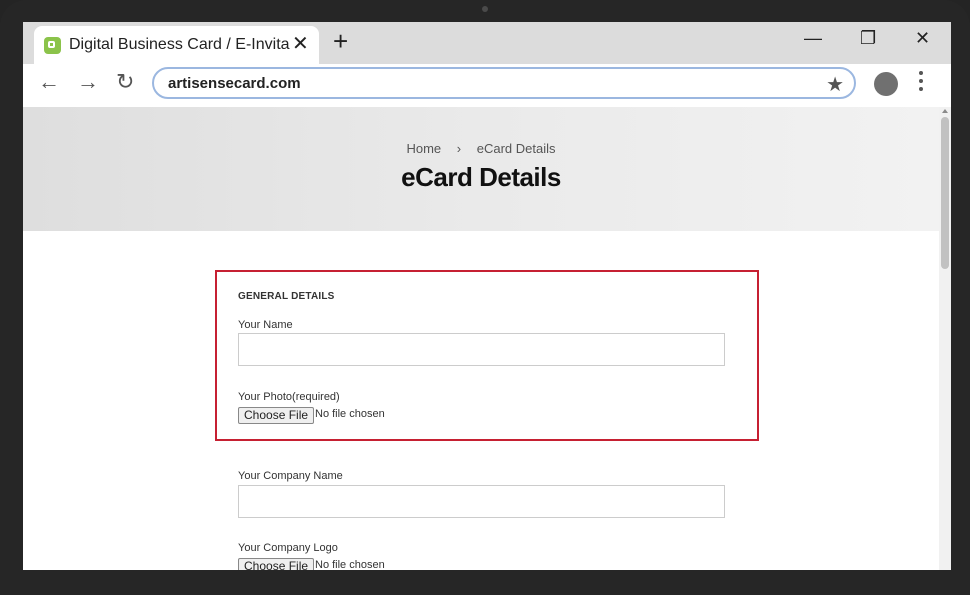 The image size is (970, 595). What do you see at coordinates (945, 193) in the screenshot?
I see `scrollbar-thumb` at bounding box center [945, 193].